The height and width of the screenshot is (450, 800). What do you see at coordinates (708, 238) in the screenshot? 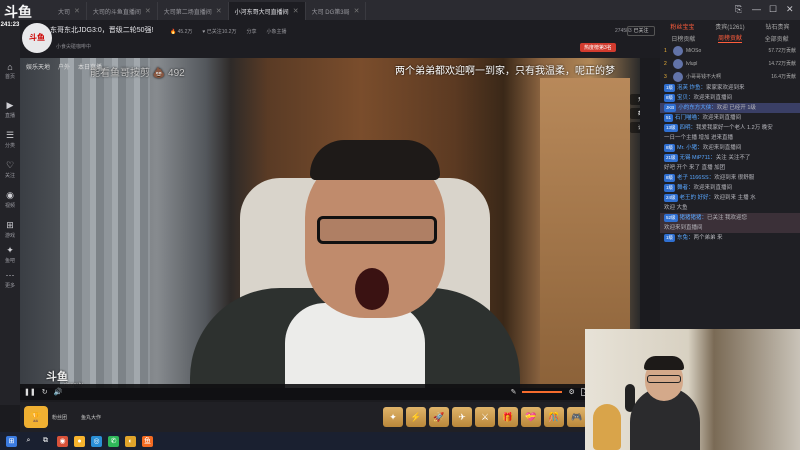
I see `chat-text: 两个弟弟 来` at bounding box center [708, 238].